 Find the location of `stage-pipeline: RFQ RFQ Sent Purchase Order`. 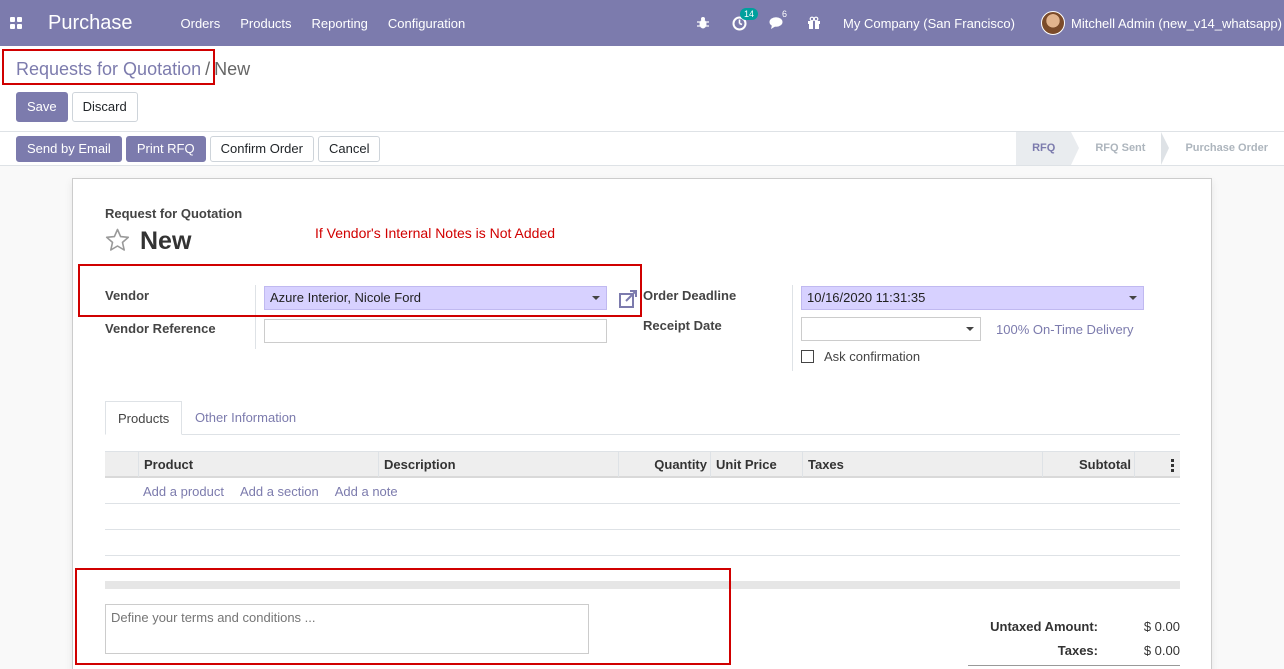

stage-pipeline: RFQ RFQ Sent Purchase Order is located at coordinates (1150, 148).